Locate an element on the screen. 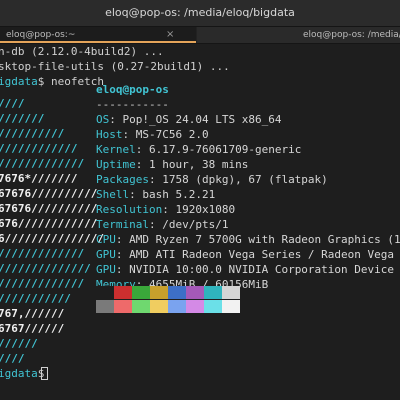 This screenshot has height=400, width=400. prompt-symbol: $ is located at coordinates (44, 81).